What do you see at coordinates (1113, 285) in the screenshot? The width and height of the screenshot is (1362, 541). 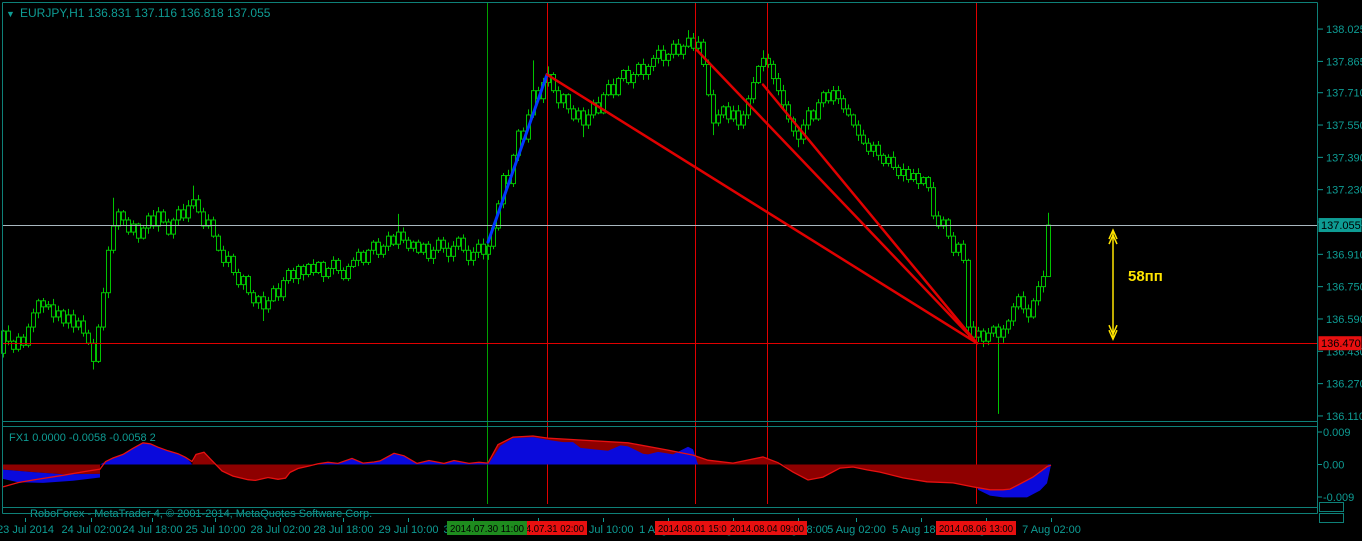 I see `measure-arrow` at bounding box center [1113, 285].